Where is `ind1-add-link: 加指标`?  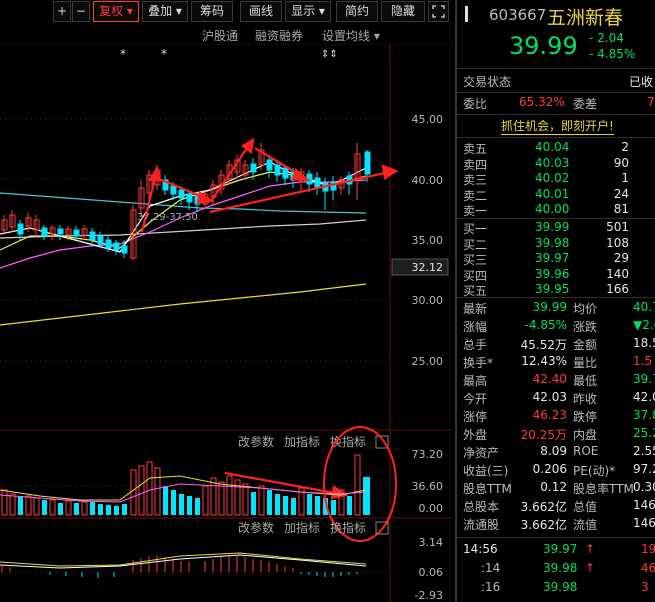 ind1-add-link: 加指标 is located at coordinates (302, 441).